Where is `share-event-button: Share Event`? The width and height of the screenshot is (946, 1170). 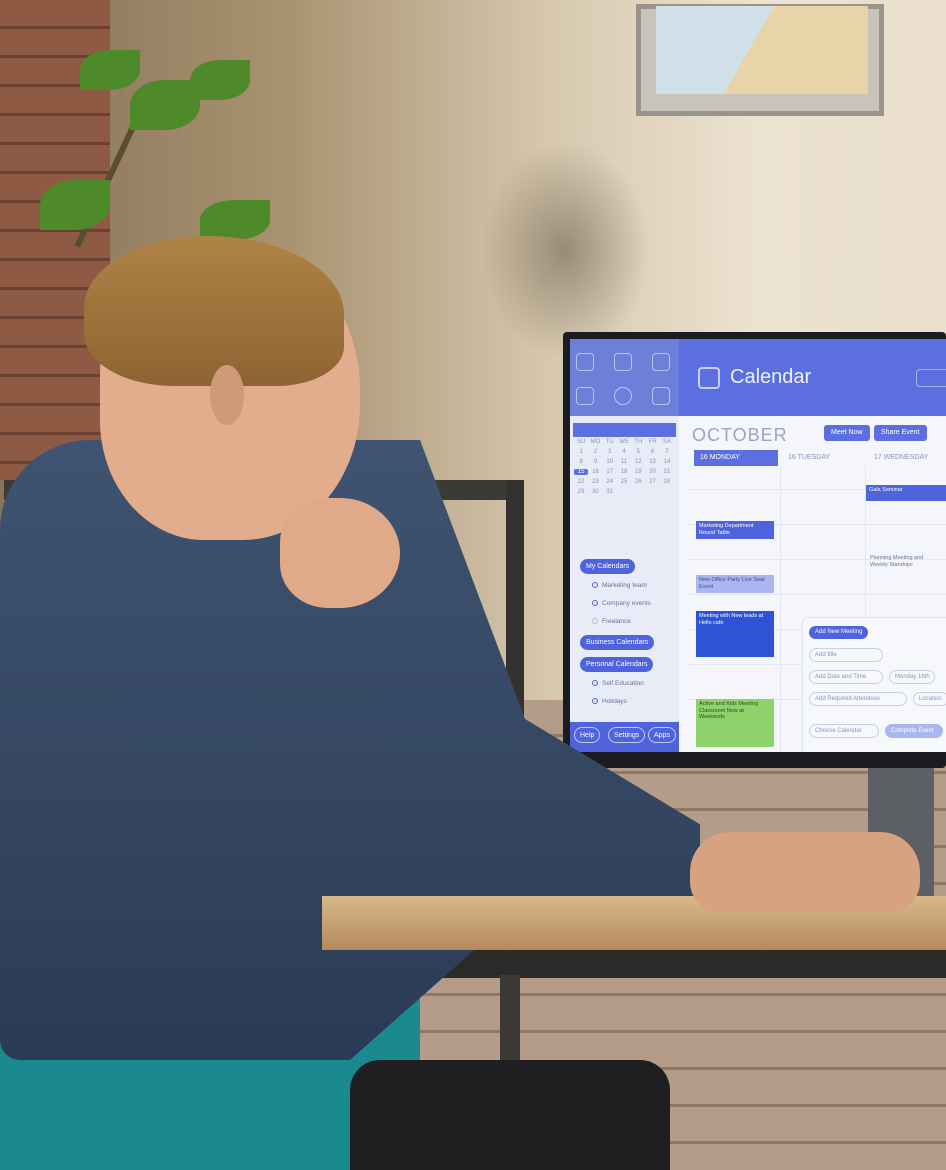 share-event-button: Share Event is located at coordinates (900, 433).